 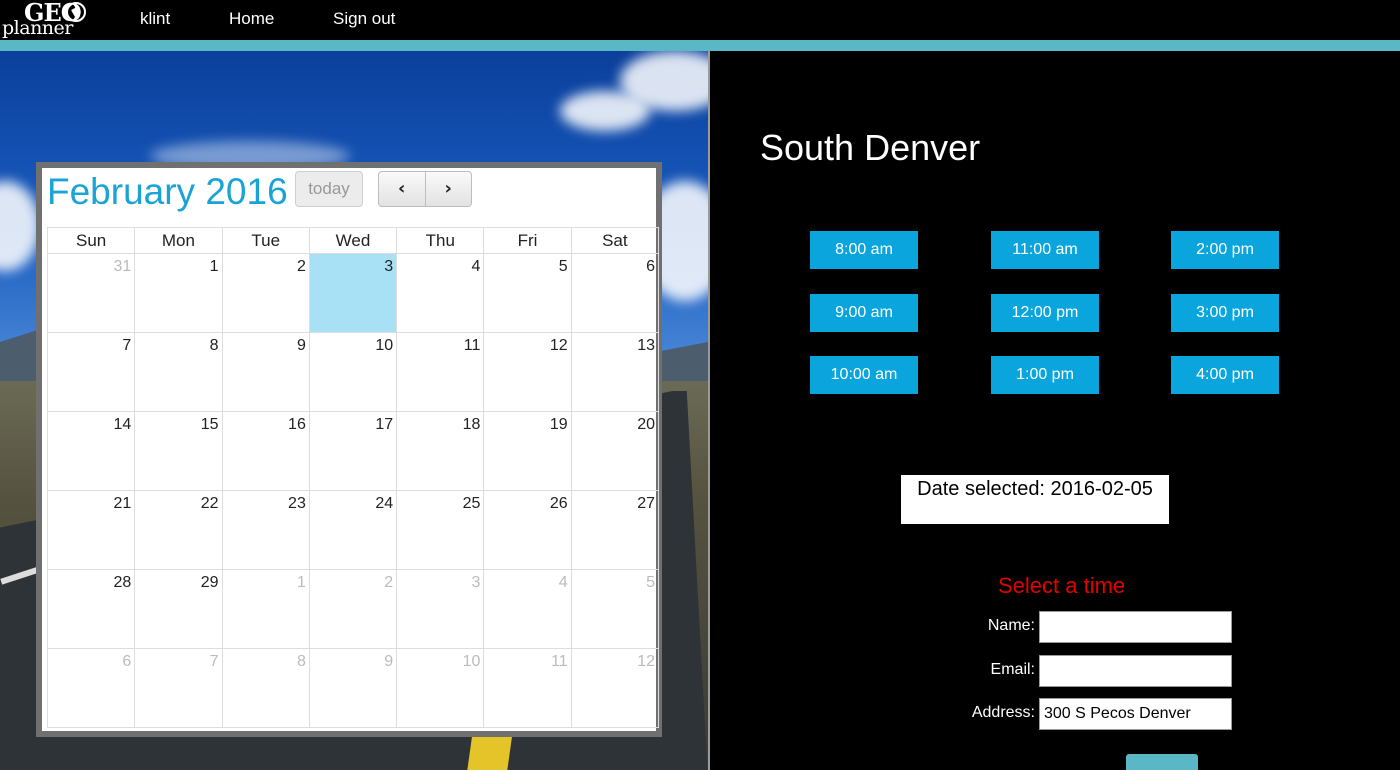 I want to click on calendar-week-row: 6 7 8 9 10 11 12, so click(x=353, y=688).